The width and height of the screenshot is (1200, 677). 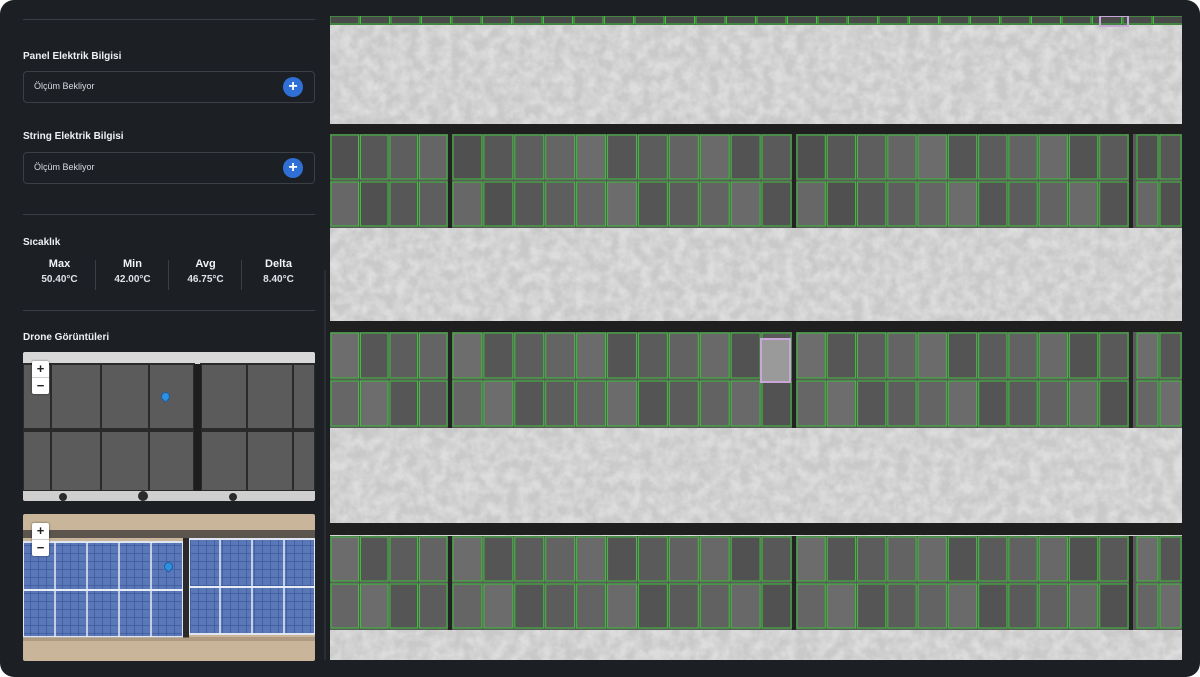 I want to click on panel-info-add-button: +, so click(x=293, y=87).